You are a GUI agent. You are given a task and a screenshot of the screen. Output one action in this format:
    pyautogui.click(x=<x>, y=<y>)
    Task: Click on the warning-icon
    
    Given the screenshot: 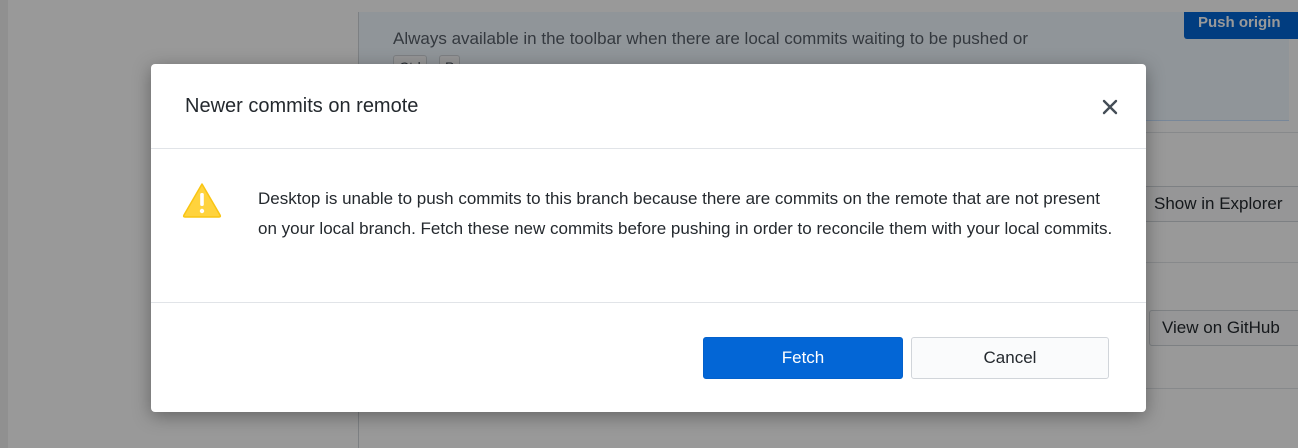 What is the action you would take?
    pyautogui.click(x=202, y=200)
    